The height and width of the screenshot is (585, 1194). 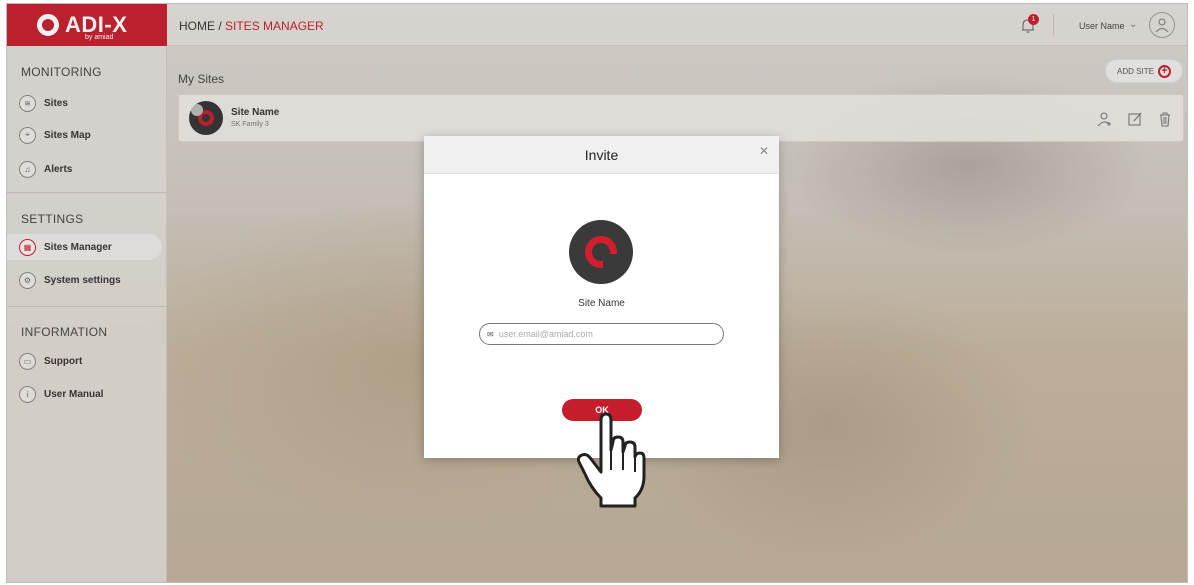 I want to click on modal-site-name: Site Name, so click(x=601, y=303).